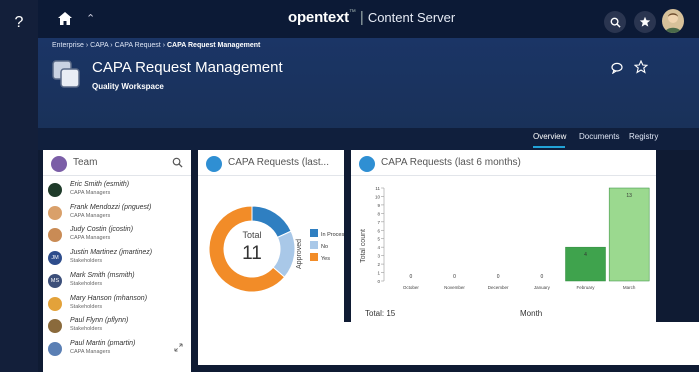 The image size is (699, 372). Describe the element at coordinates (55, 258) in the screenshot. I see `member-avatar: JM` at that location.